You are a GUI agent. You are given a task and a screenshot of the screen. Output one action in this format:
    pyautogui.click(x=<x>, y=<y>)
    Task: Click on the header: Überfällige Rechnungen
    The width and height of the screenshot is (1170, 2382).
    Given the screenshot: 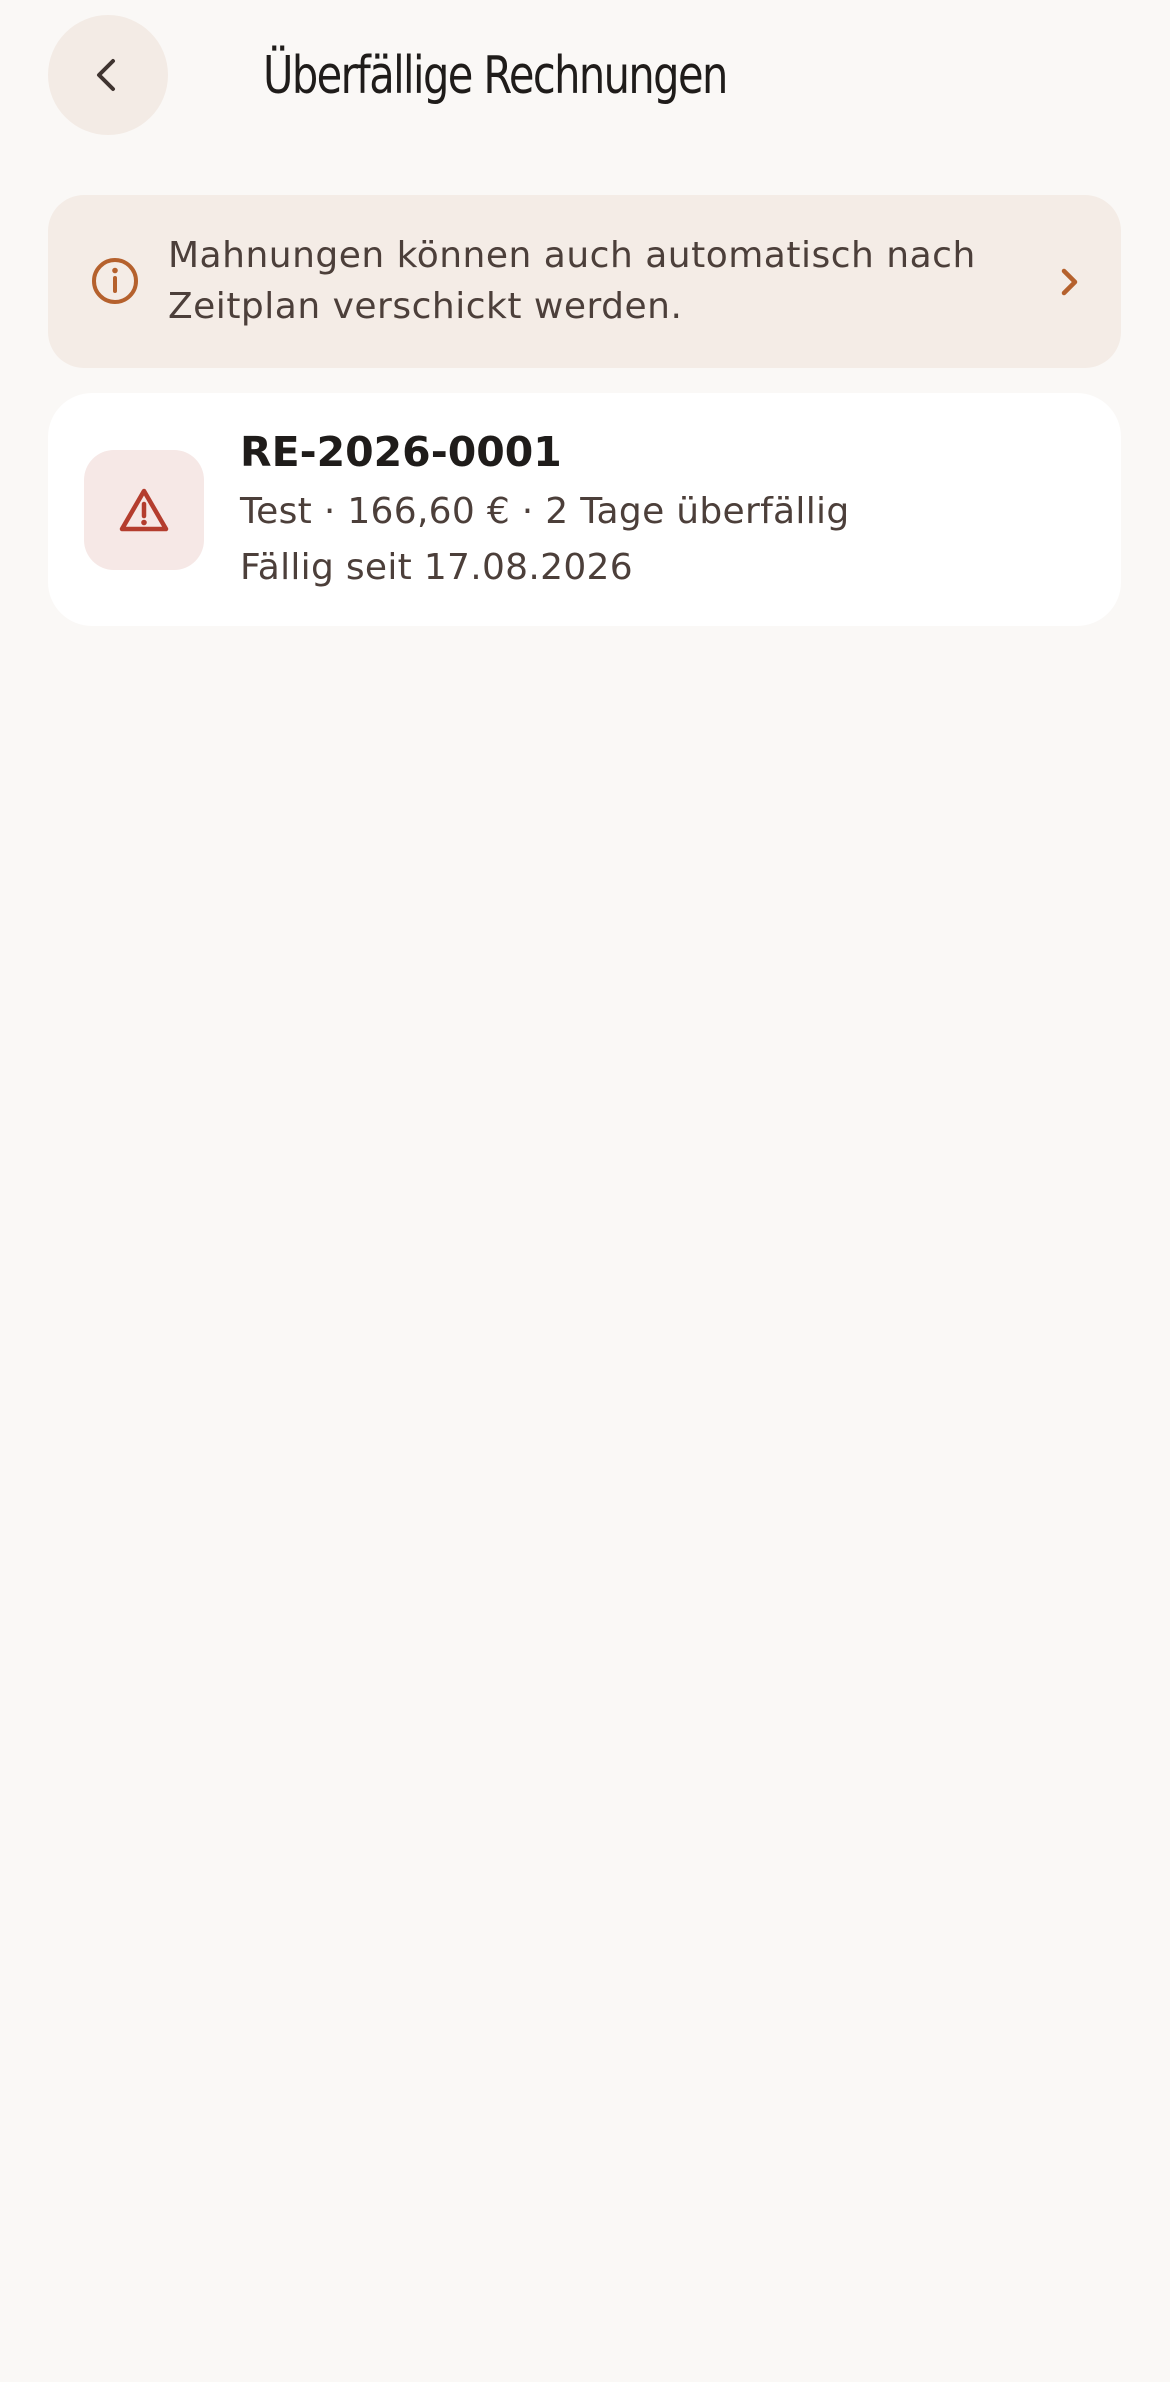 What is the action you would take?
    pyautogui.click(x=585, y=75)
    